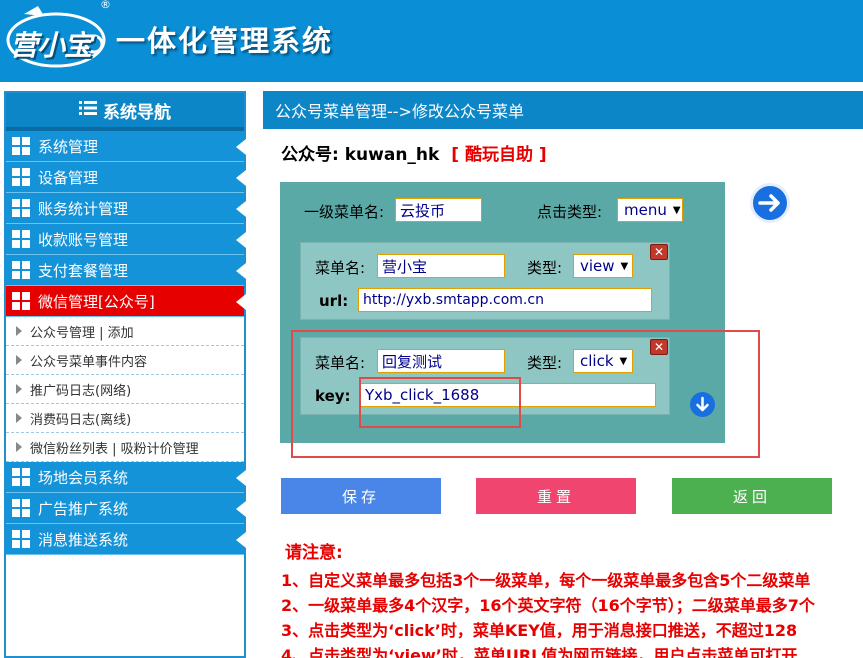 Image resolution: width=863 pixels, height=658 pixels. What do you see at coordinates (499, 155) in the screenshot?
I see `account-nickname: [ 酷玩自助 ]` at bounding box center [499, 155].